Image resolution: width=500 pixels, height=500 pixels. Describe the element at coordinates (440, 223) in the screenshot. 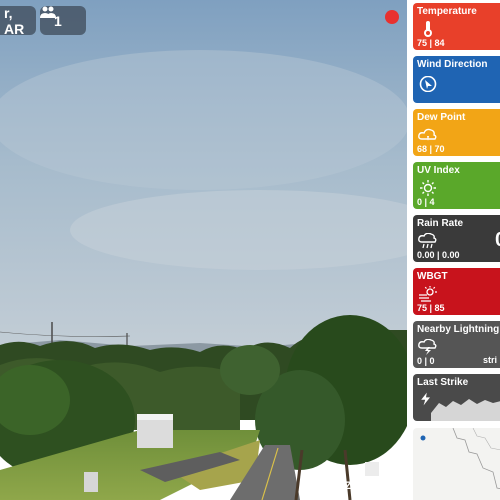

I see `tile-title: Rain Rate` at that location.